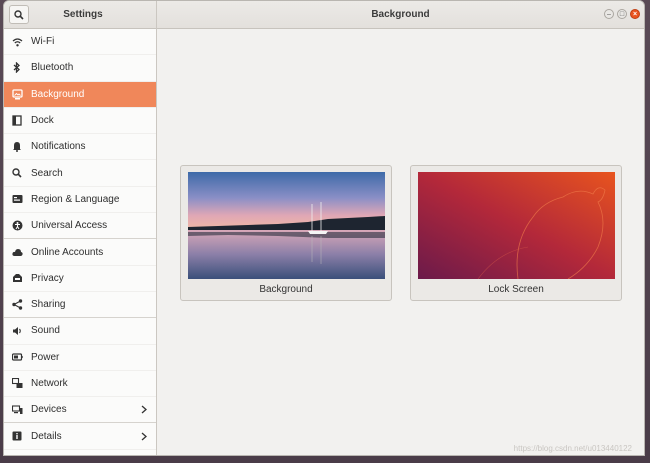  I want to click on background-thumbnail, so click(286, 225).